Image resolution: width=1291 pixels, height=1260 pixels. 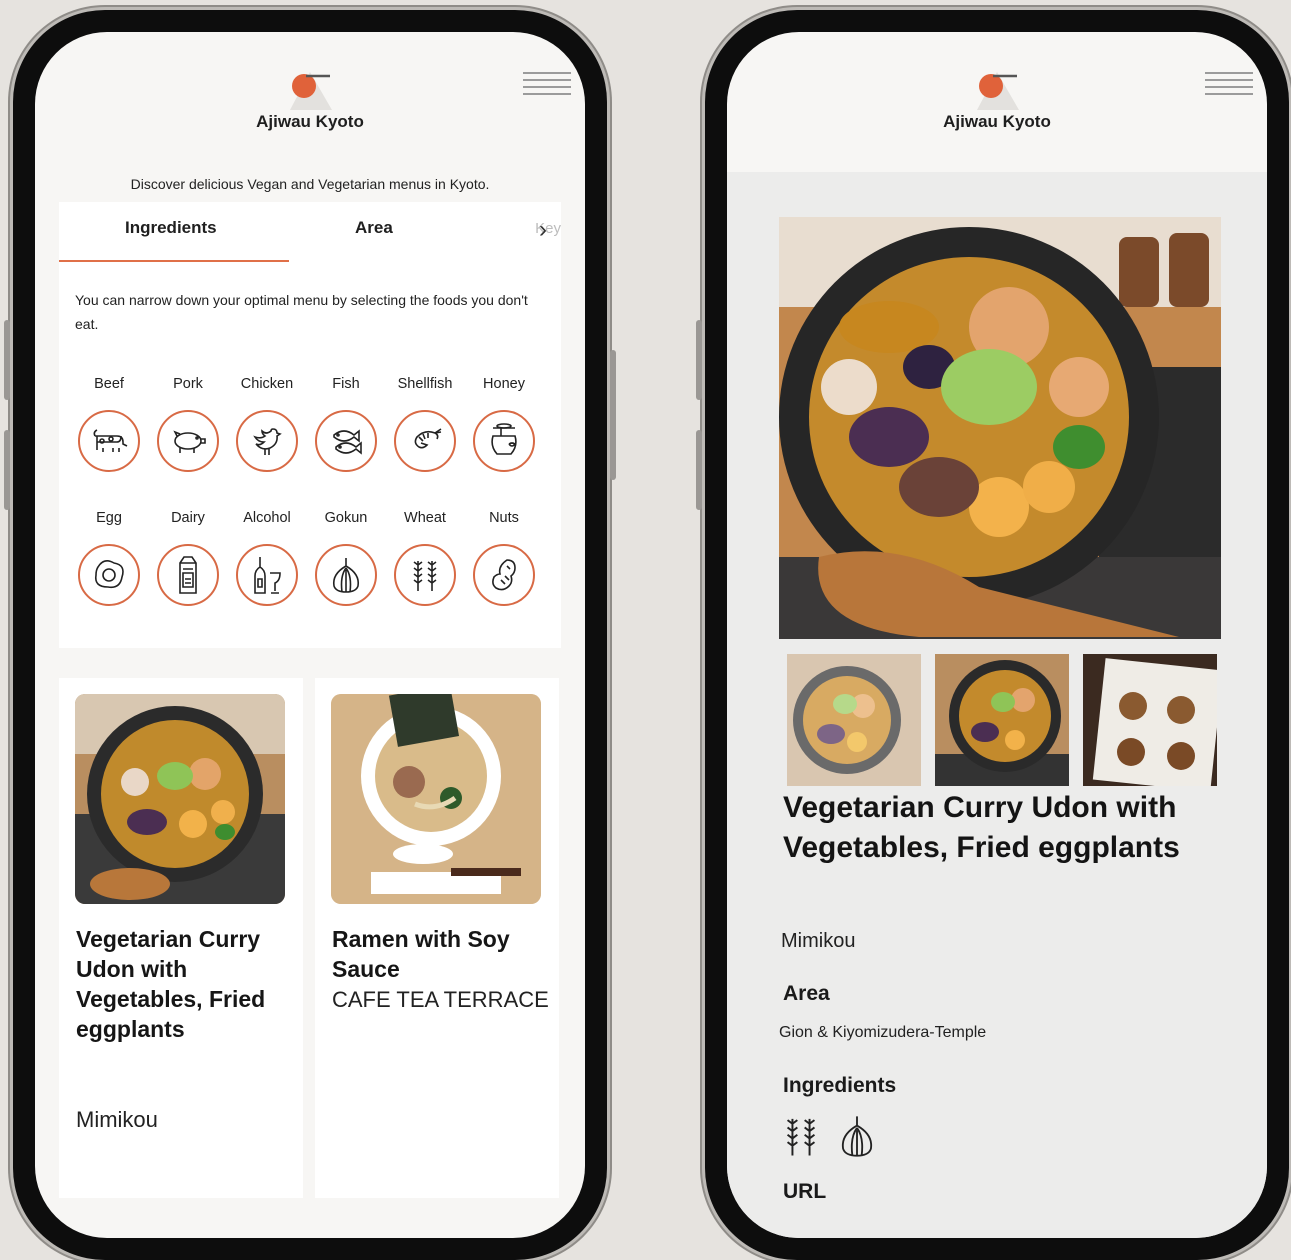 I want to click on pig-icon, so click(x=188, y=441).